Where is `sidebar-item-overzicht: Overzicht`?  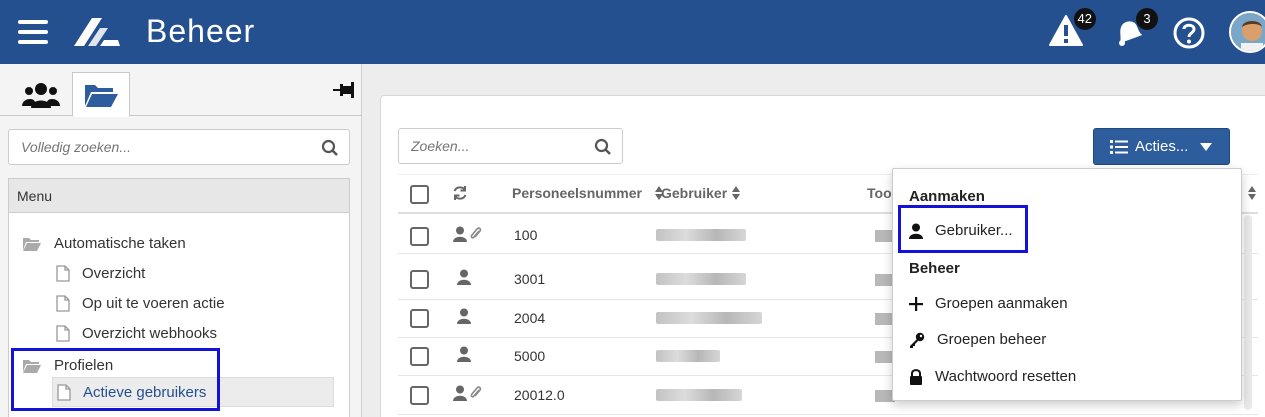 sidebar-item-overzicht: Overzicht is located at coordinates (100, 273).